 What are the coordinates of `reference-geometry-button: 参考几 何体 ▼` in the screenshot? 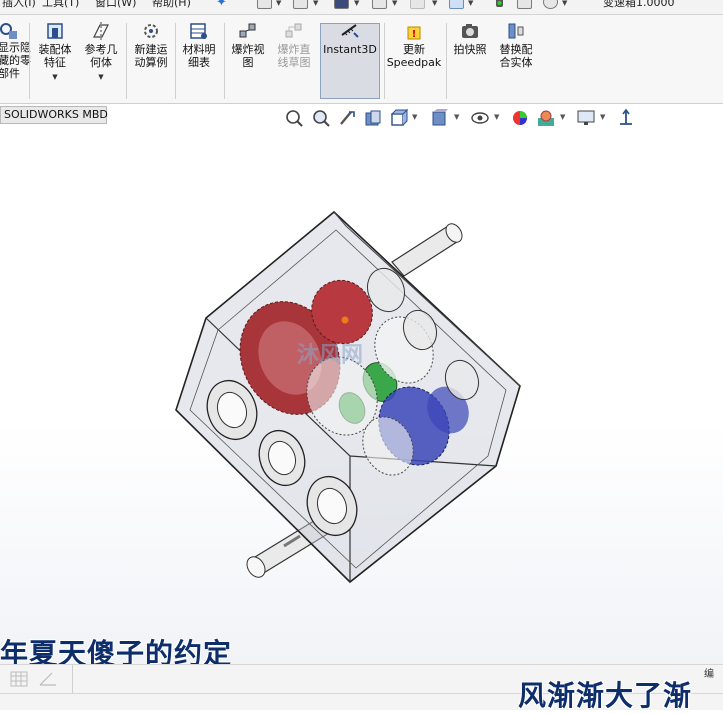 It's located at (101, 52).